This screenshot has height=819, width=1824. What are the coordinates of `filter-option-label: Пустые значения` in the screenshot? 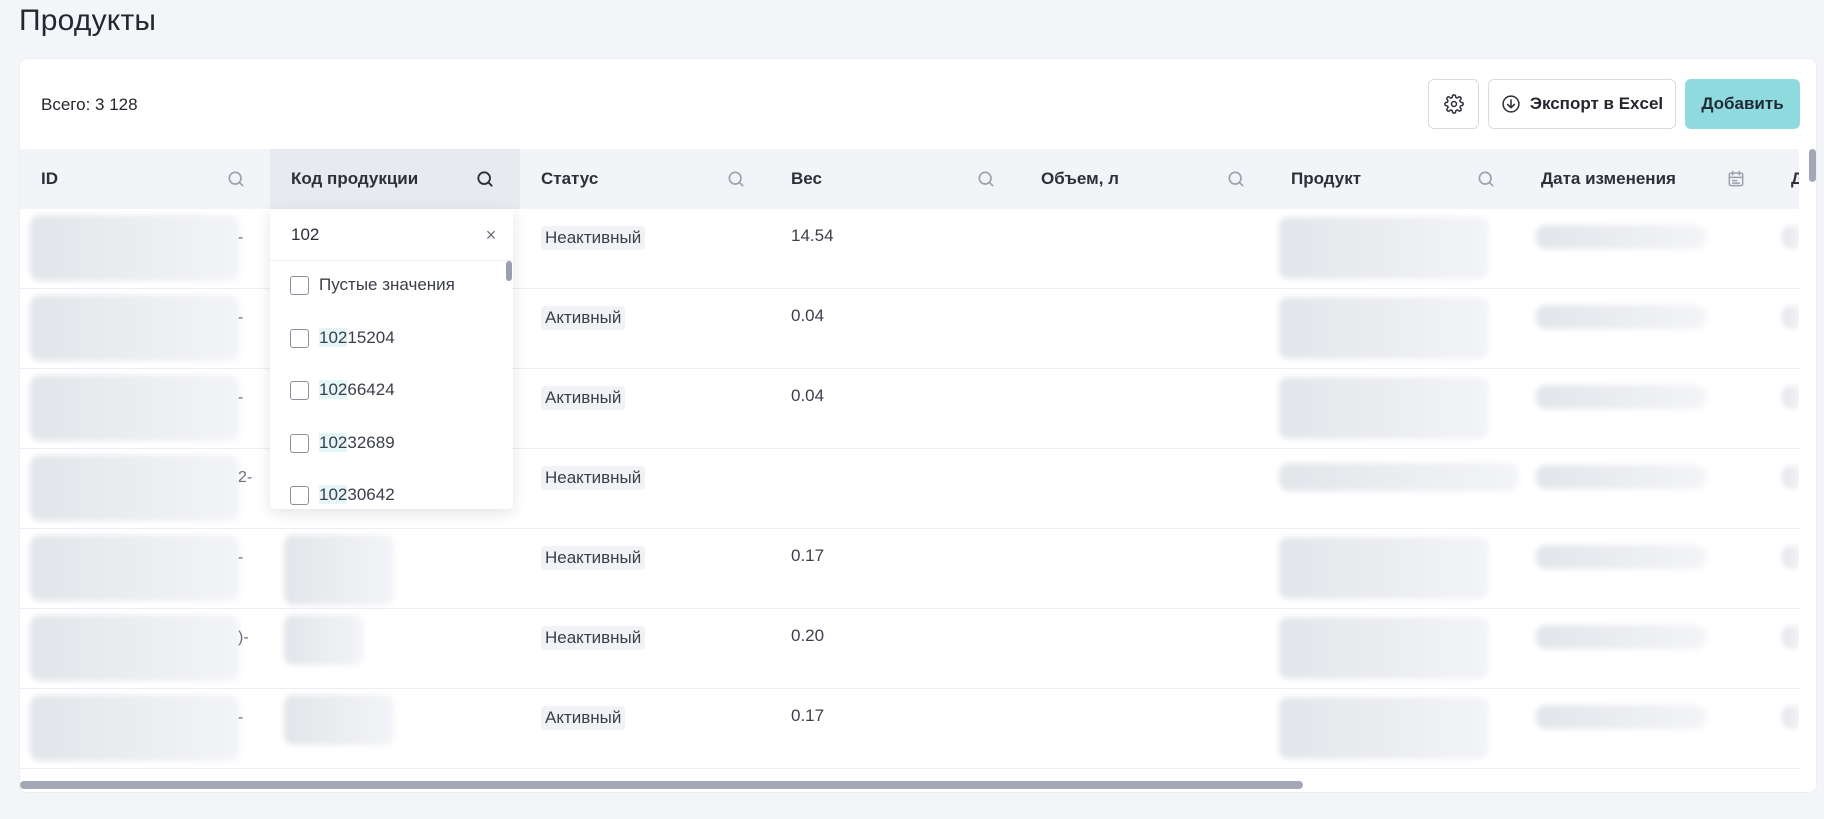 It's located at (387, 284).